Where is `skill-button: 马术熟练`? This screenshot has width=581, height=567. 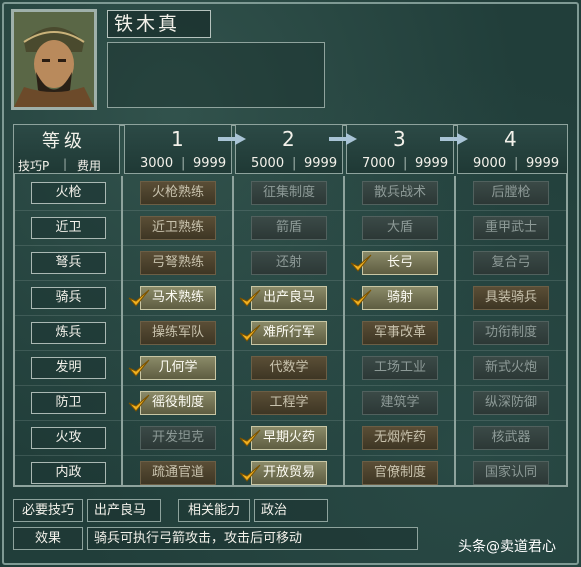
skill-button: 马术熟练 is located at coordinates (178, 298).